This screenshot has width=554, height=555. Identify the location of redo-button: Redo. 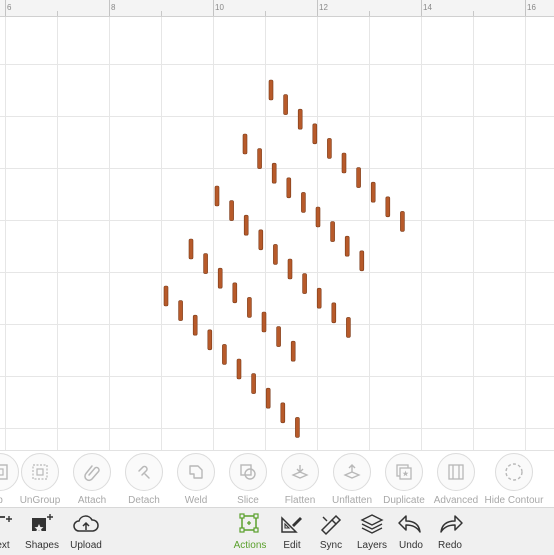
(450, 531).